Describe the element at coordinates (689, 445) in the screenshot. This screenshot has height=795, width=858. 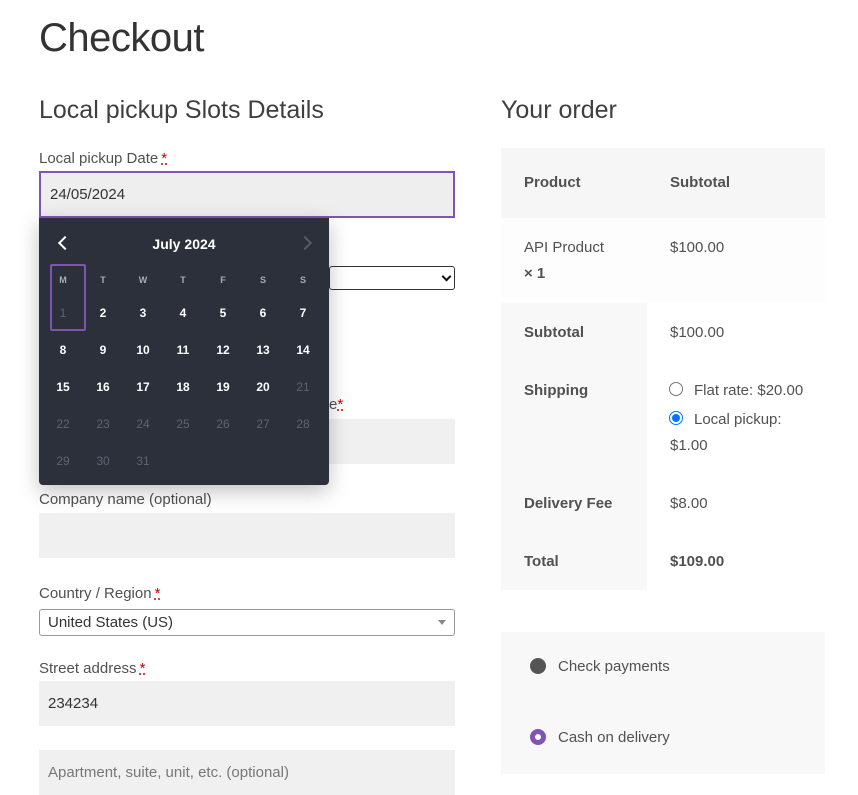
I see `shipping-local-price: $1.00` at that location.